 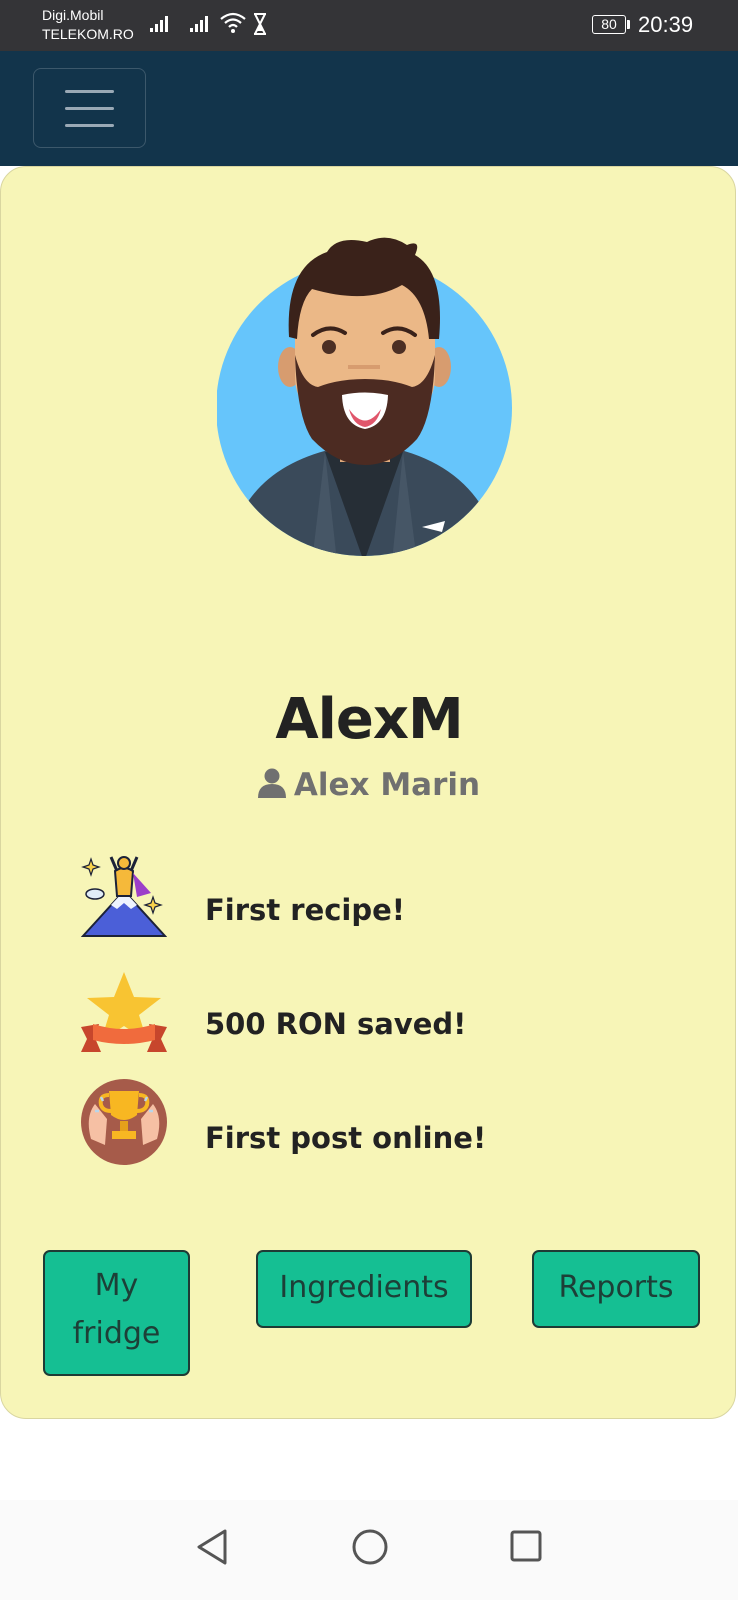 I want to click on mountain-summit-icon, so click(x=124, y=896).